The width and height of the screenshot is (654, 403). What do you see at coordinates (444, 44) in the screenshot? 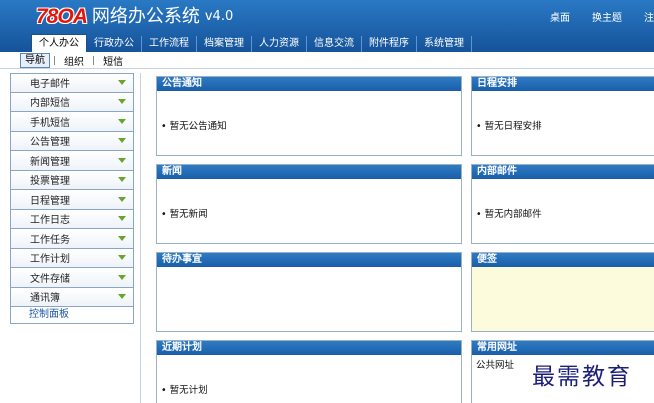
I see `tab-system: 系统管理` at bounding box center [444, 44].